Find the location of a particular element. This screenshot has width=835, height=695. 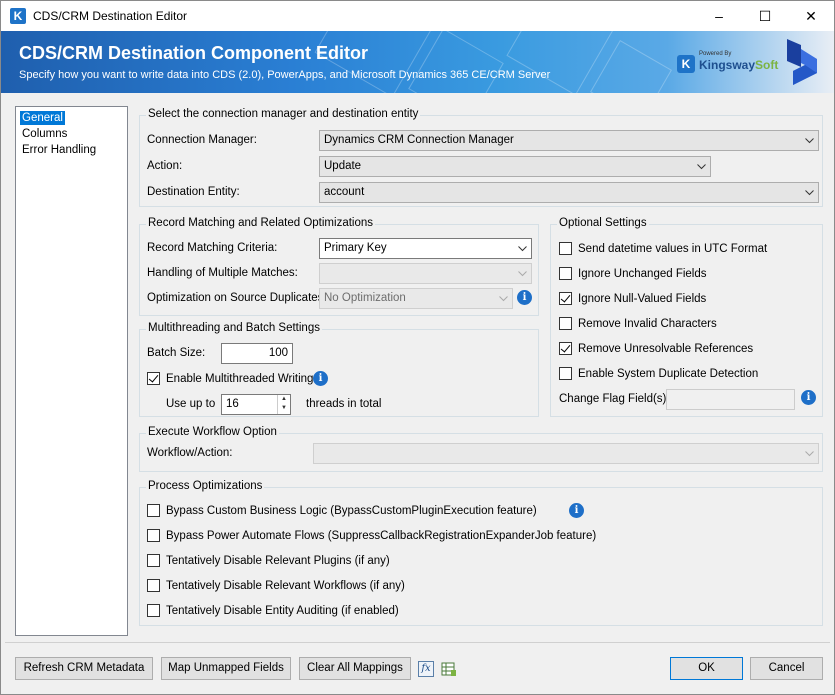

destination-entity-label: Destination Entity: is located at coordinates (193, 192).